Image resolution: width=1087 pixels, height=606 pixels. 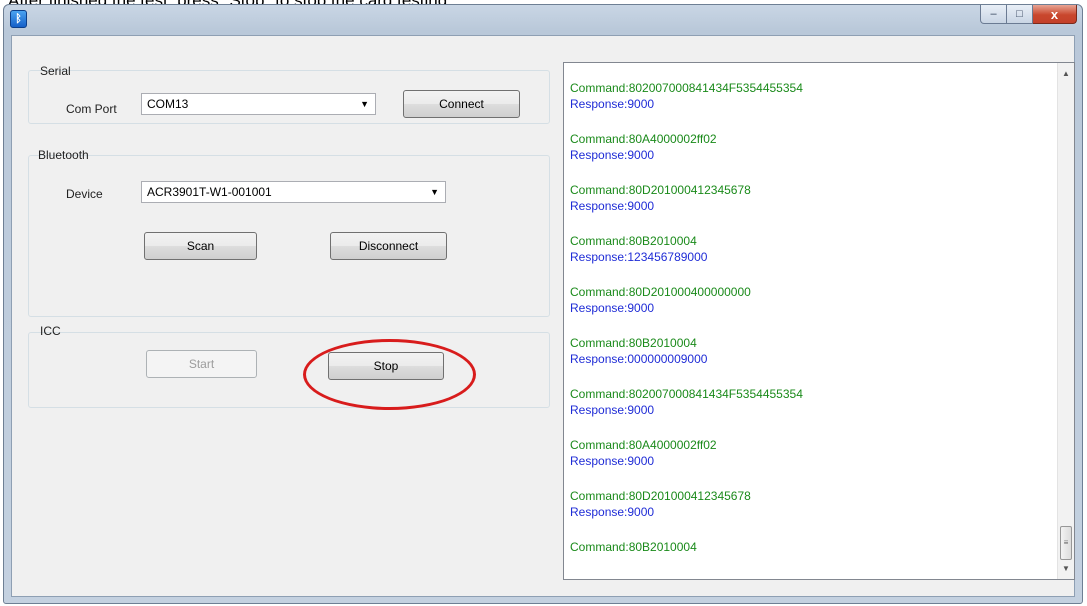 What do you see at coordinates (293, 192) in the screenshot?
I see `device-select: ACR3901T-W1-001001 ▼` at bounding box center [293, 192].